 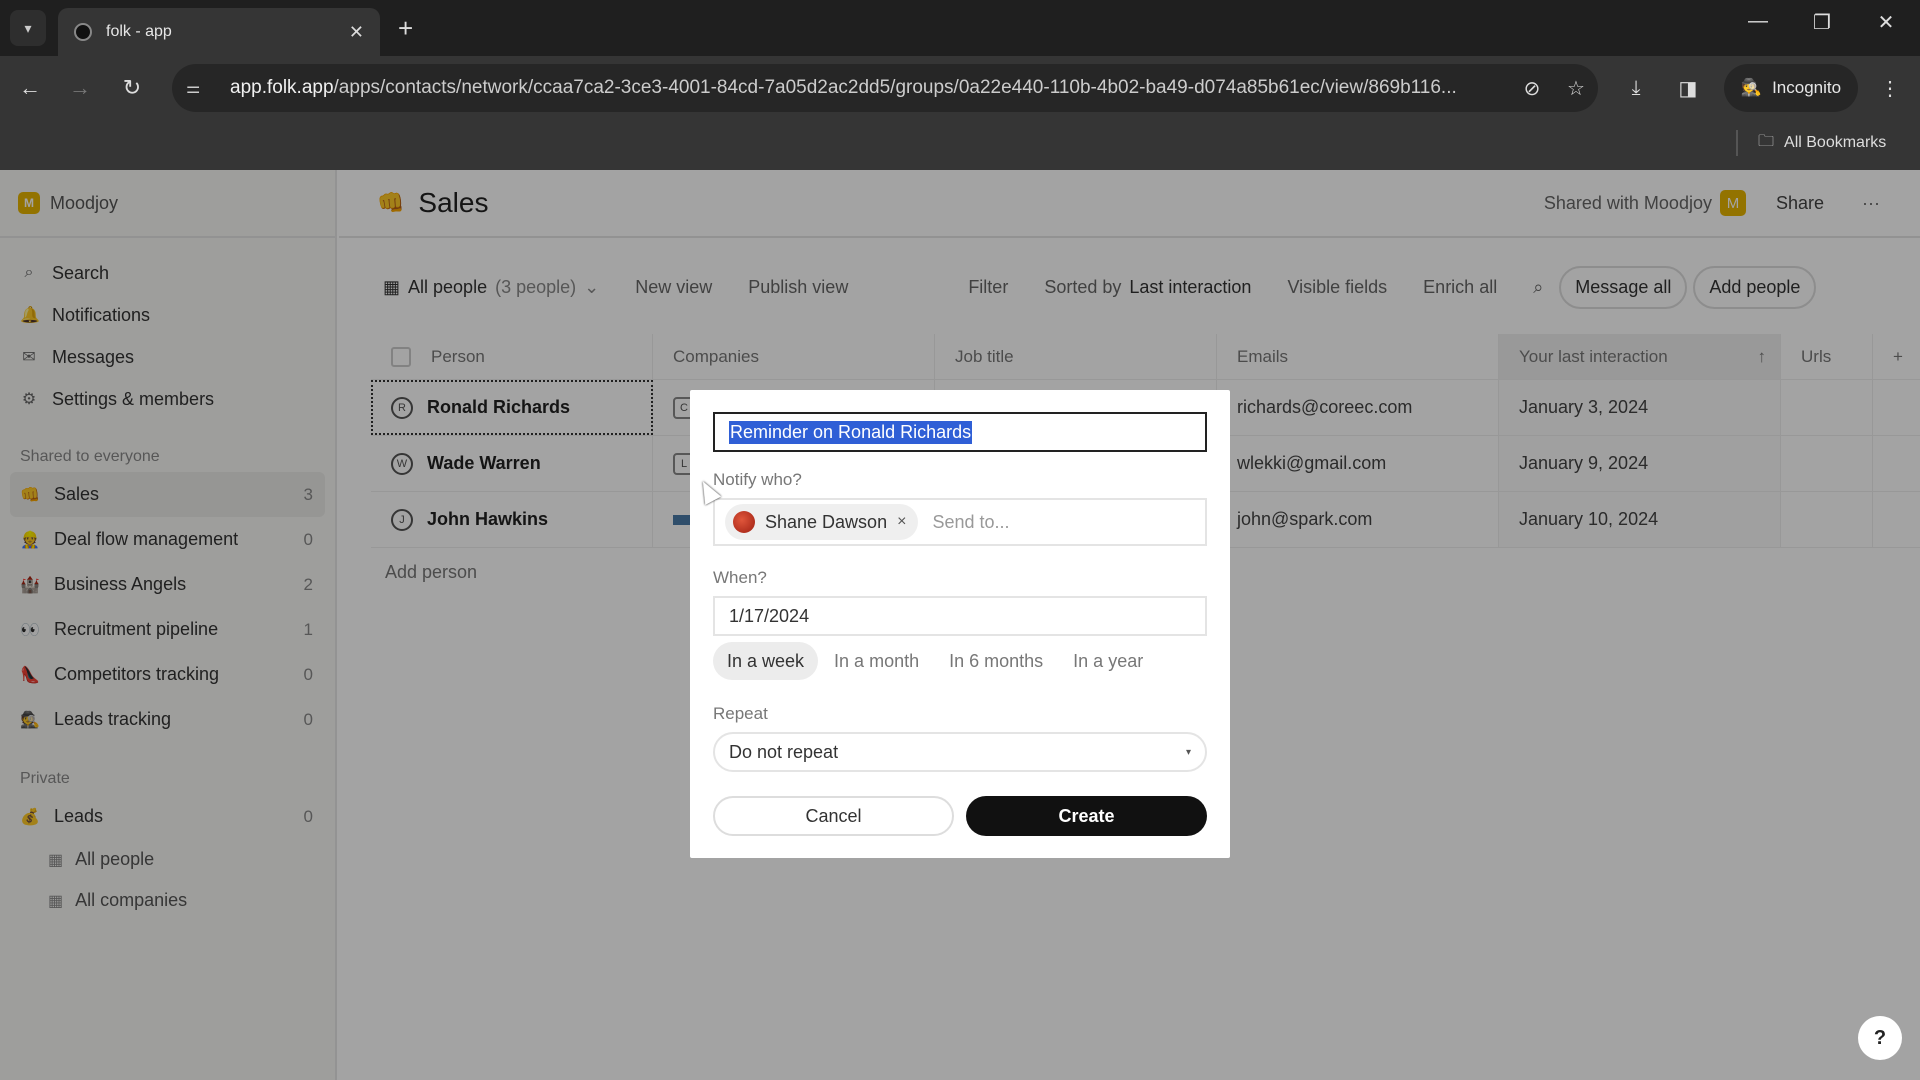 What do you see at coordinates (201, 88) in the screenshot?
I see `site-info-icon: ⚌` at bounding box center [201, 88].